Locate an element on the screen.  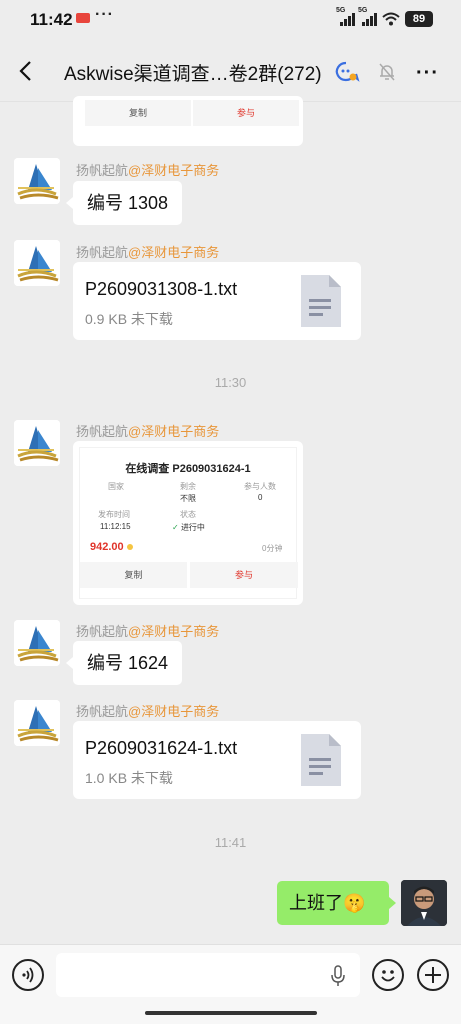
ai-assistant-icon is located at coordinates (347, 72).